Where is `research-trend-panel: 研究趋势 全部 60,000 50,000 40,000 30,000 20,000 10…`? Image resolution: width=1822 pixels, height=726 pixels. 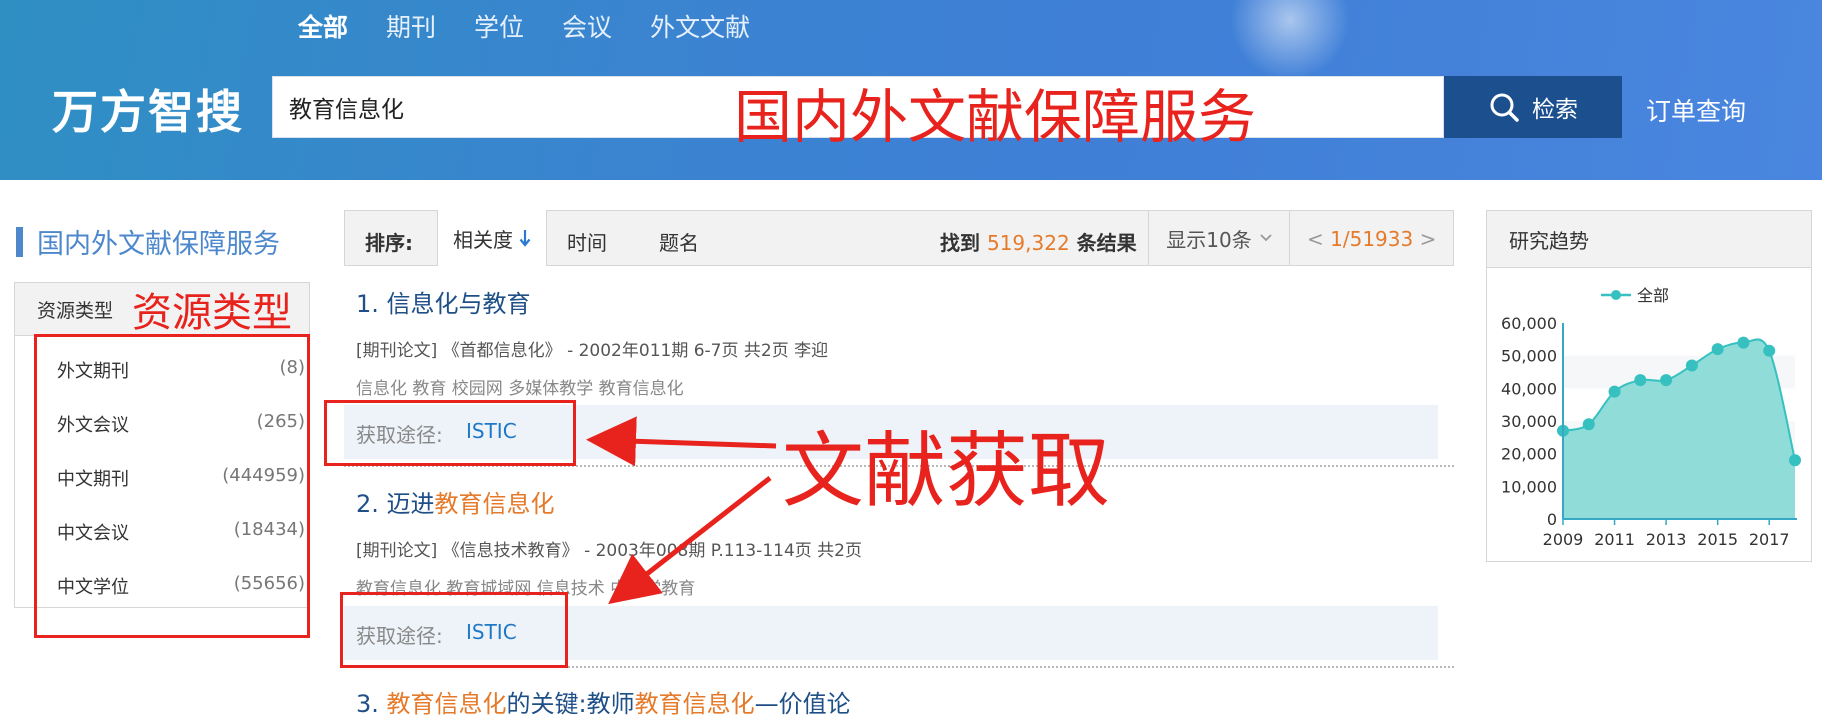
research-trend-panel: 研究趋势 全部 60,000 50,000 40,000 30,000 20,000 10… is located at coordinates (1649, 386).